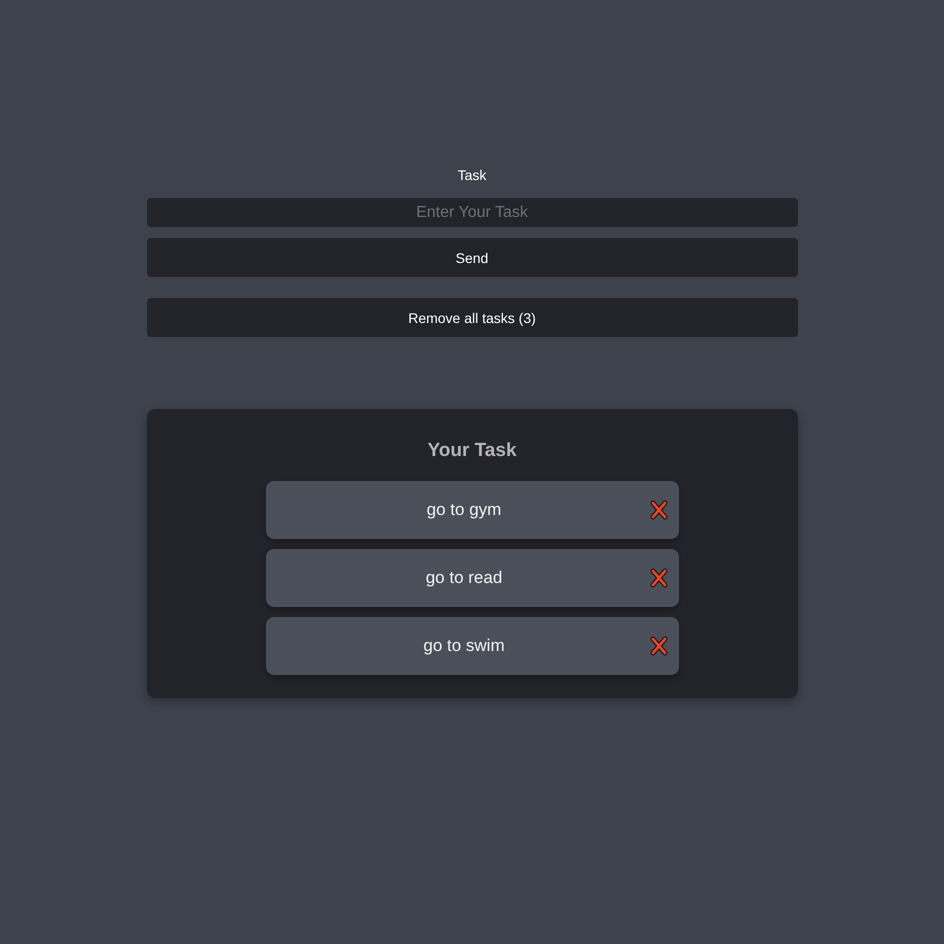 The image size is (944, 944). What do you see at coordinates (472, 317) in the screenshot?
I see `remove-all-button: Remove all tasks (3)` at bounding box center [472, 317].